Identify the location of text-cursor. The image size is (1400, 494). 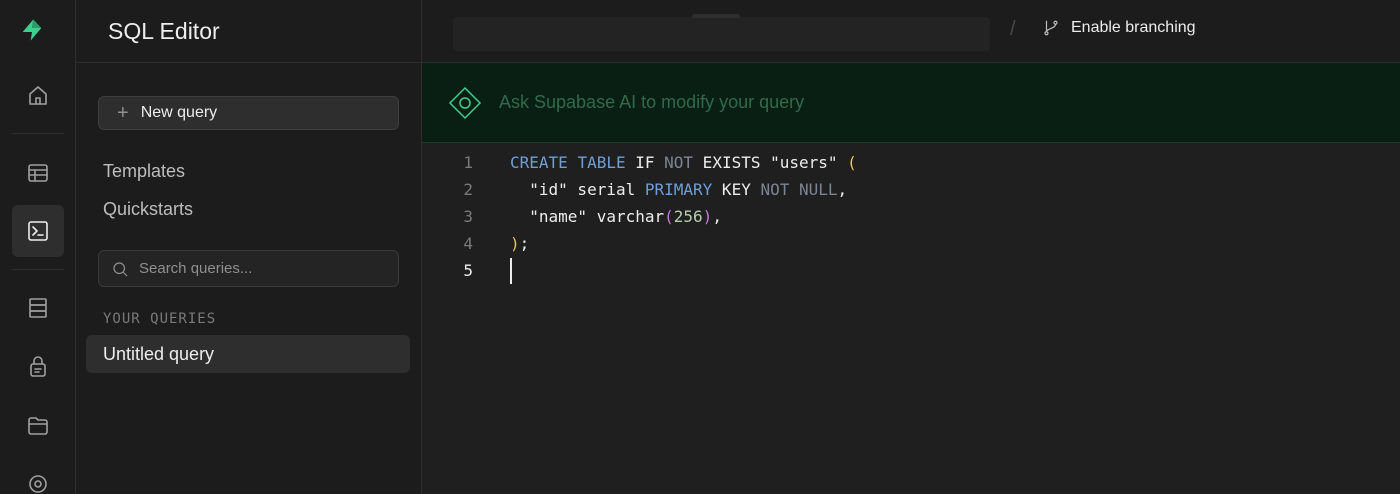
(511, 270).